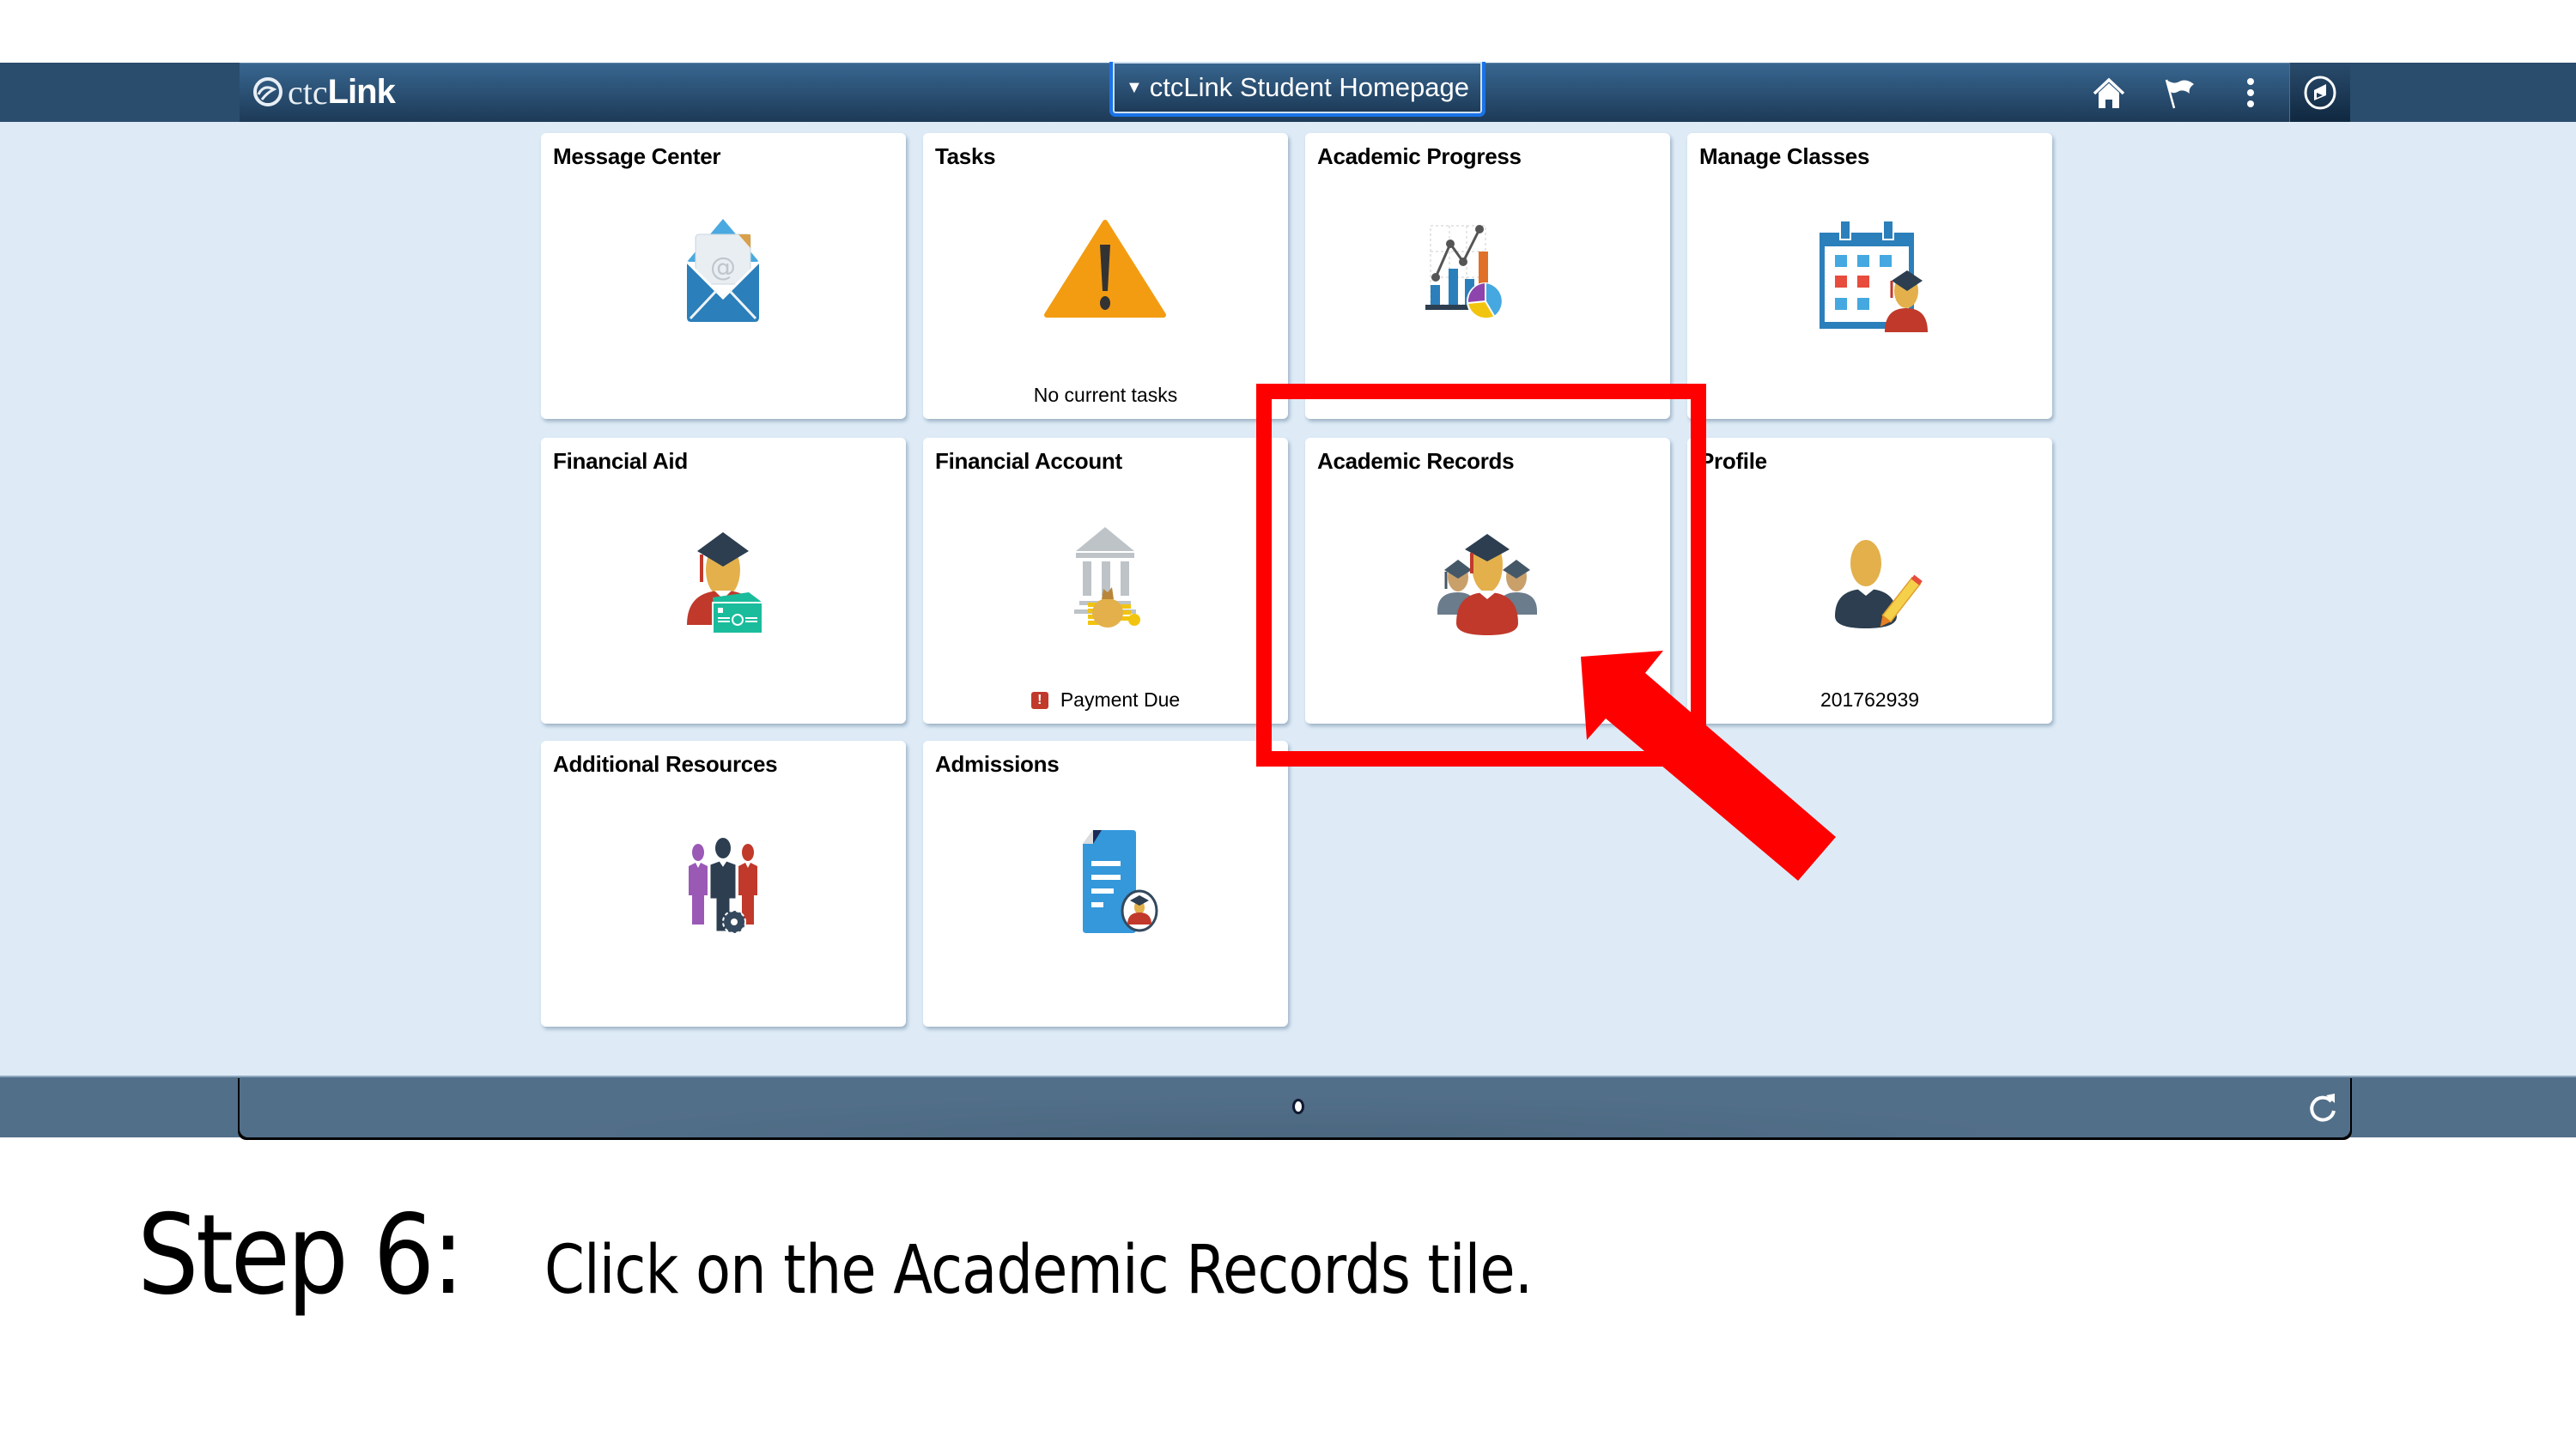 Image resolution: width=2576 pixels, height=1449 pixels. I want to click on envelope-icon: @, so click(723, 270).